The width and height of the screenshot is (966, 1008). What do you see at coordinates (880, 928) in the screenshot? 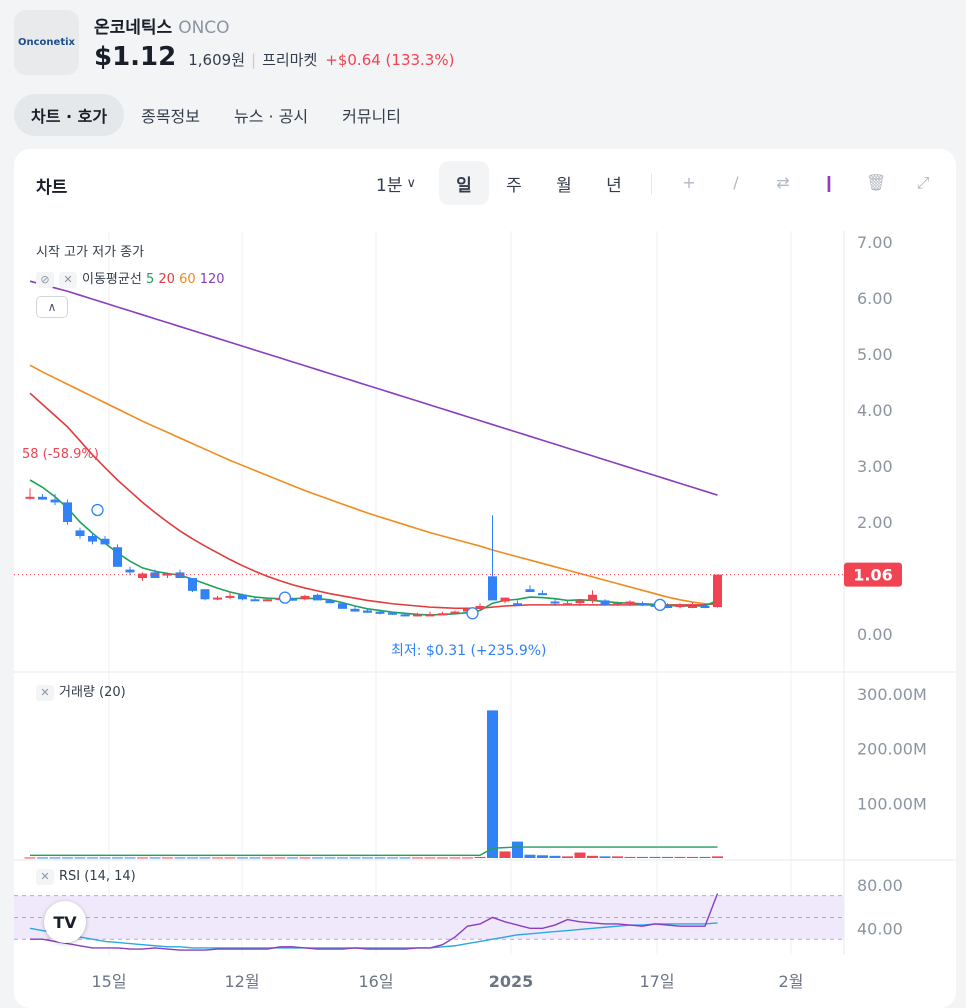
I see `rsi-tick-label: 40.00` at bounding box center [880, 928].